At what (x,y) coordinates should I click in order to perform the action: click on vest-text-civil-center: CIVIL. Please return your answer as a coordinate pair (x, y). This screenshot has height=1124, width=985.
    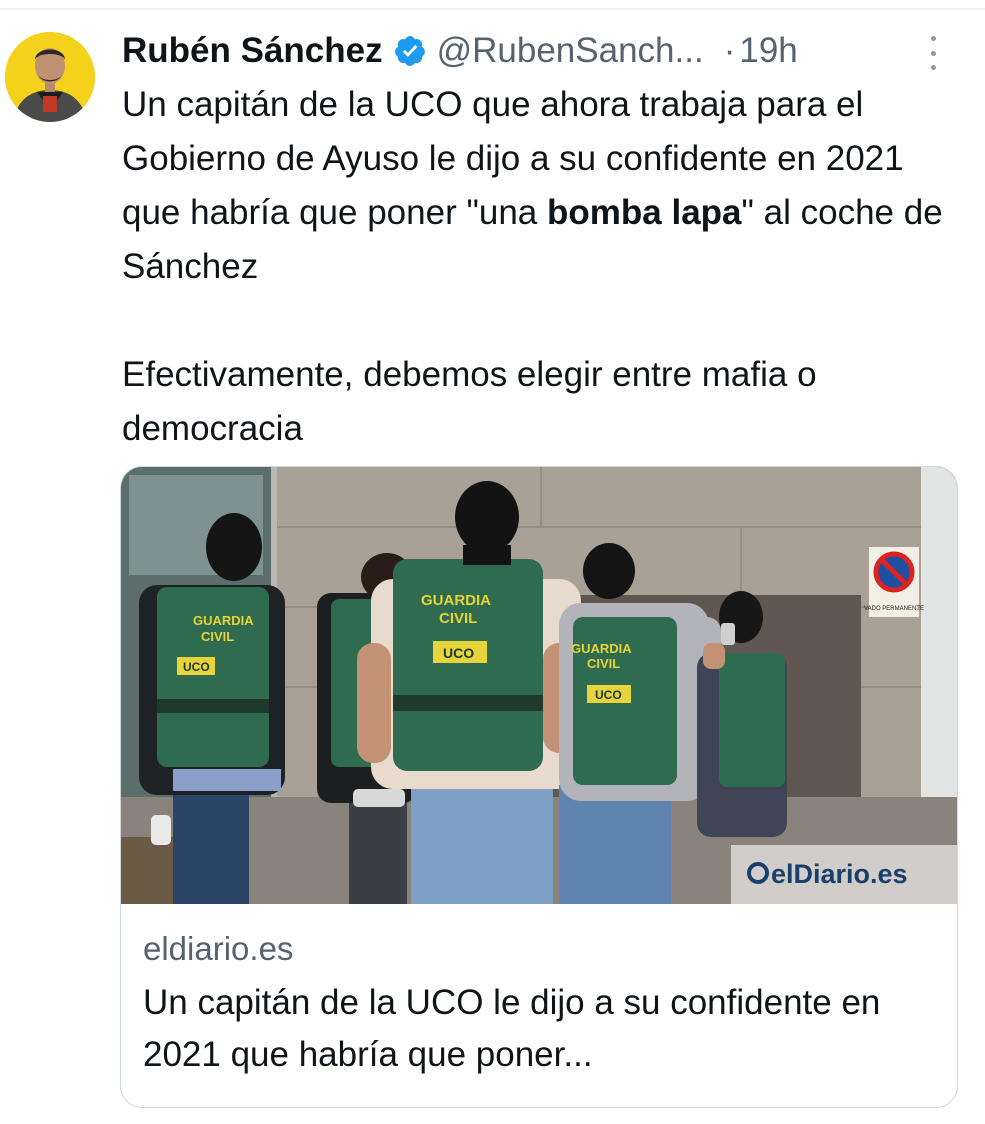
    Looking at the image, I should click on (458, 618).